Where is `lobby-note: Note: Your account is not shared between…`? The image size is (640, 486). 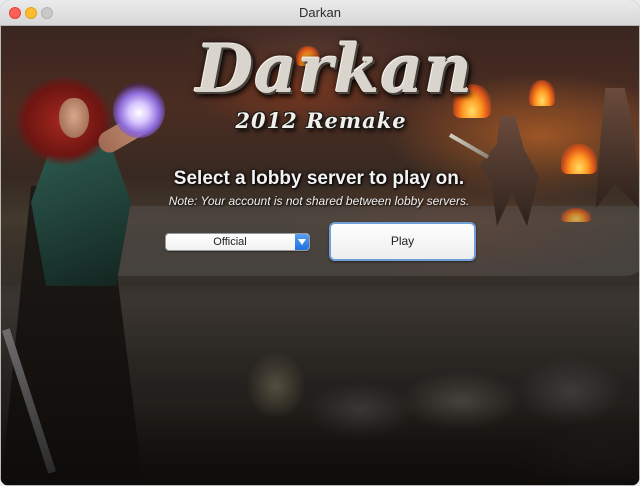 lobby-note: Note: Your account is not shared between… is located at coordinates (319, 201).